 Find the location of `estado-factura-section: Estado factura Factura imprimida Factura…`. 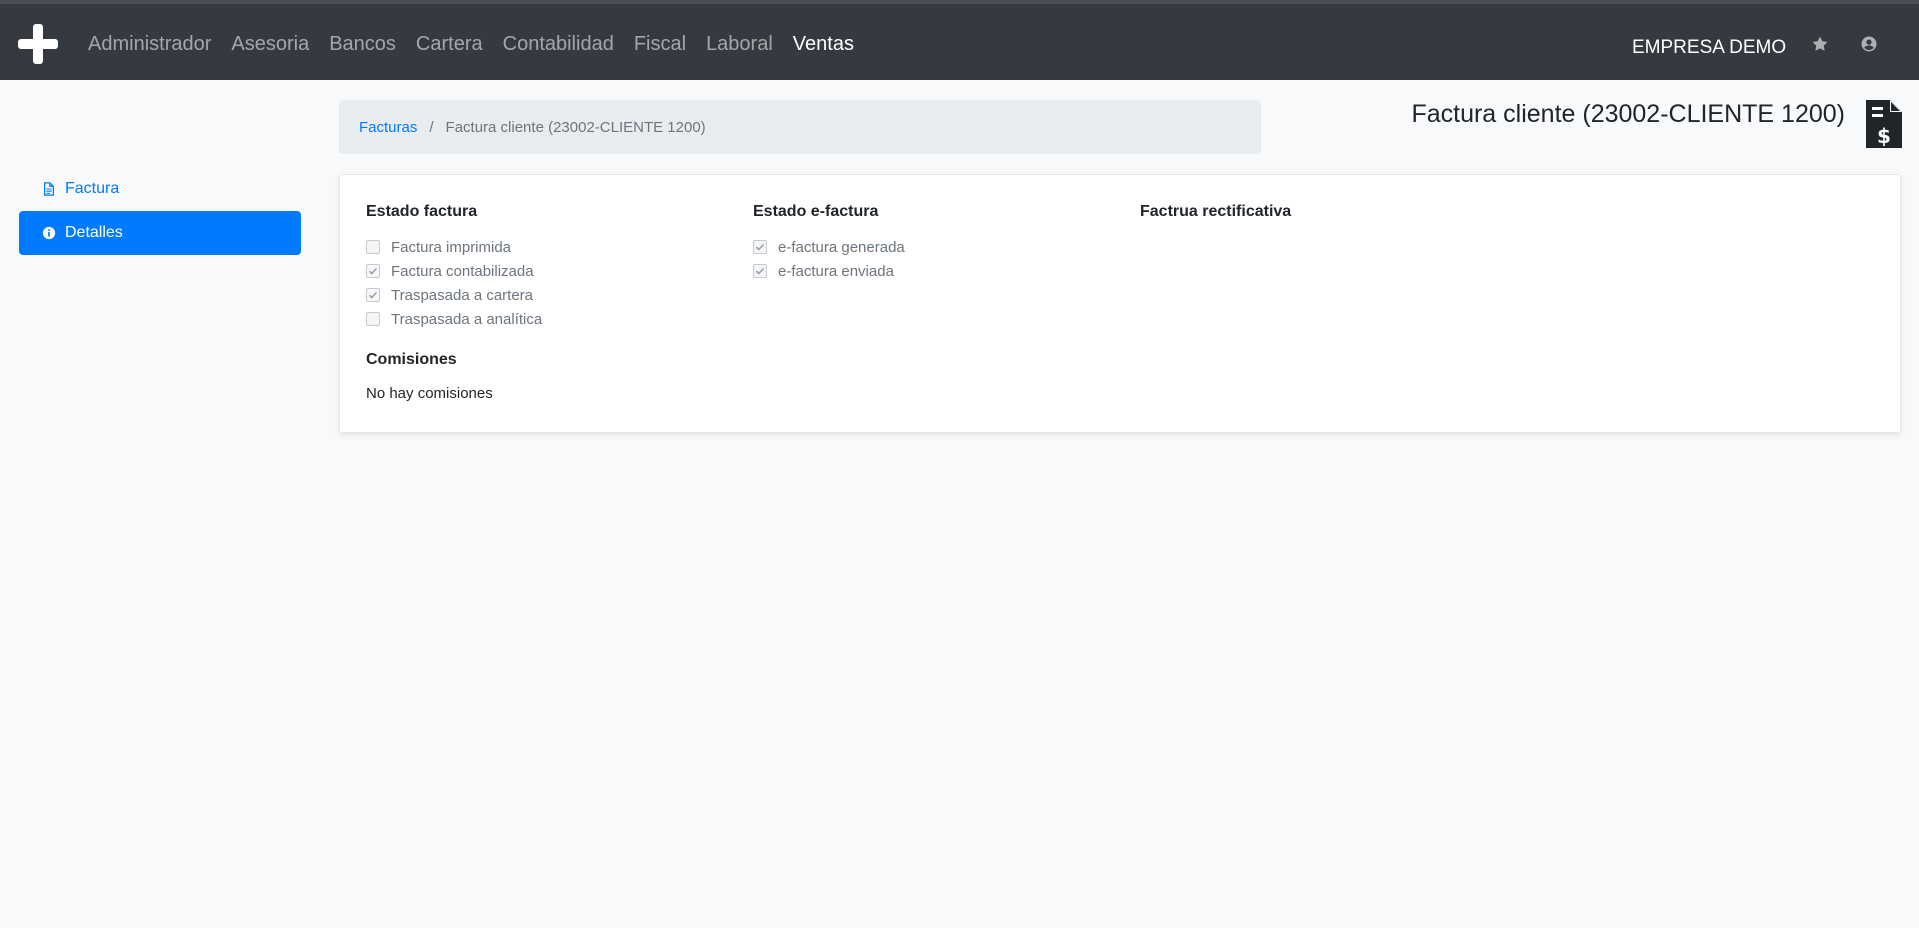

estado-factura-section: Estado factura Factura imprimida Factura… is located at coordinates (454, 267).